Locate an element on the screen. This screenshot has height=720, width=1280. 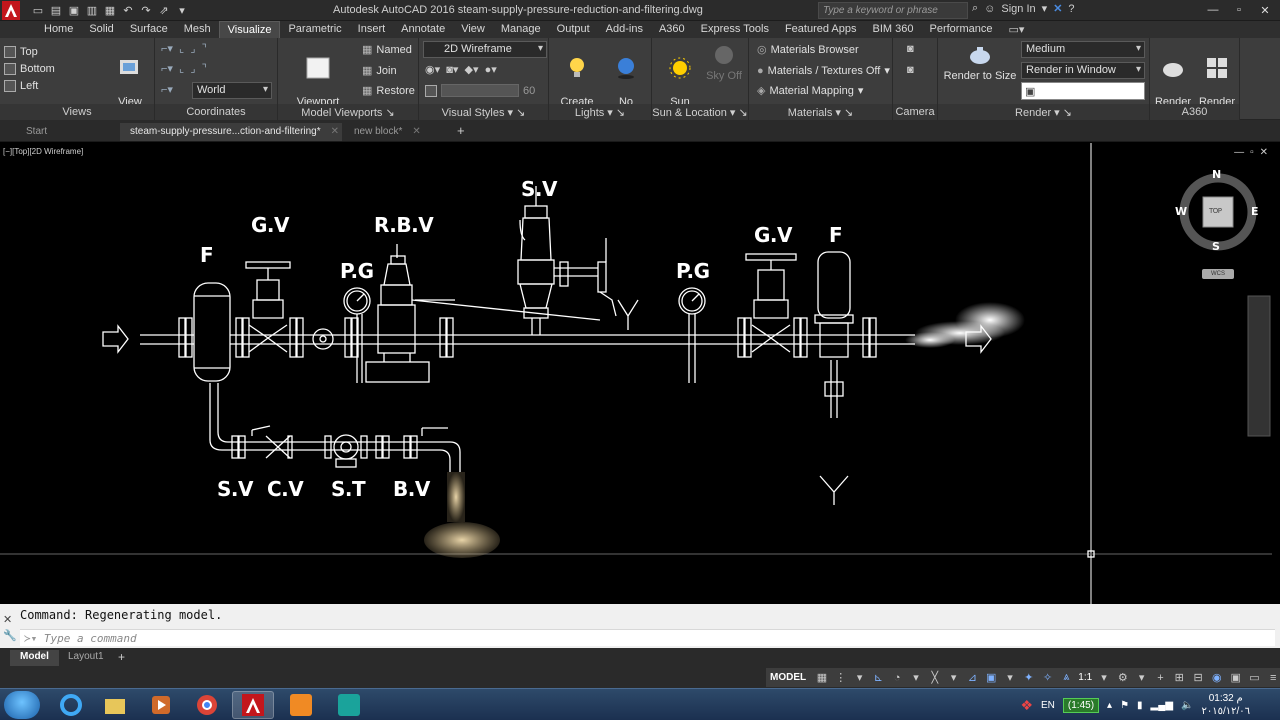
tray-flag-icon: ⚑ is located at coordinates (1124, 705).